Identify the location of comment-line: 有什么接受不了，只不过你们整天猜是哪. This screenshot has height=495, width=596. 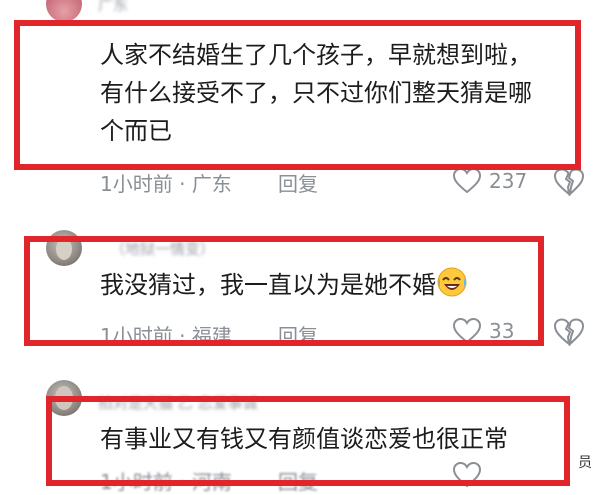
(316, 93).